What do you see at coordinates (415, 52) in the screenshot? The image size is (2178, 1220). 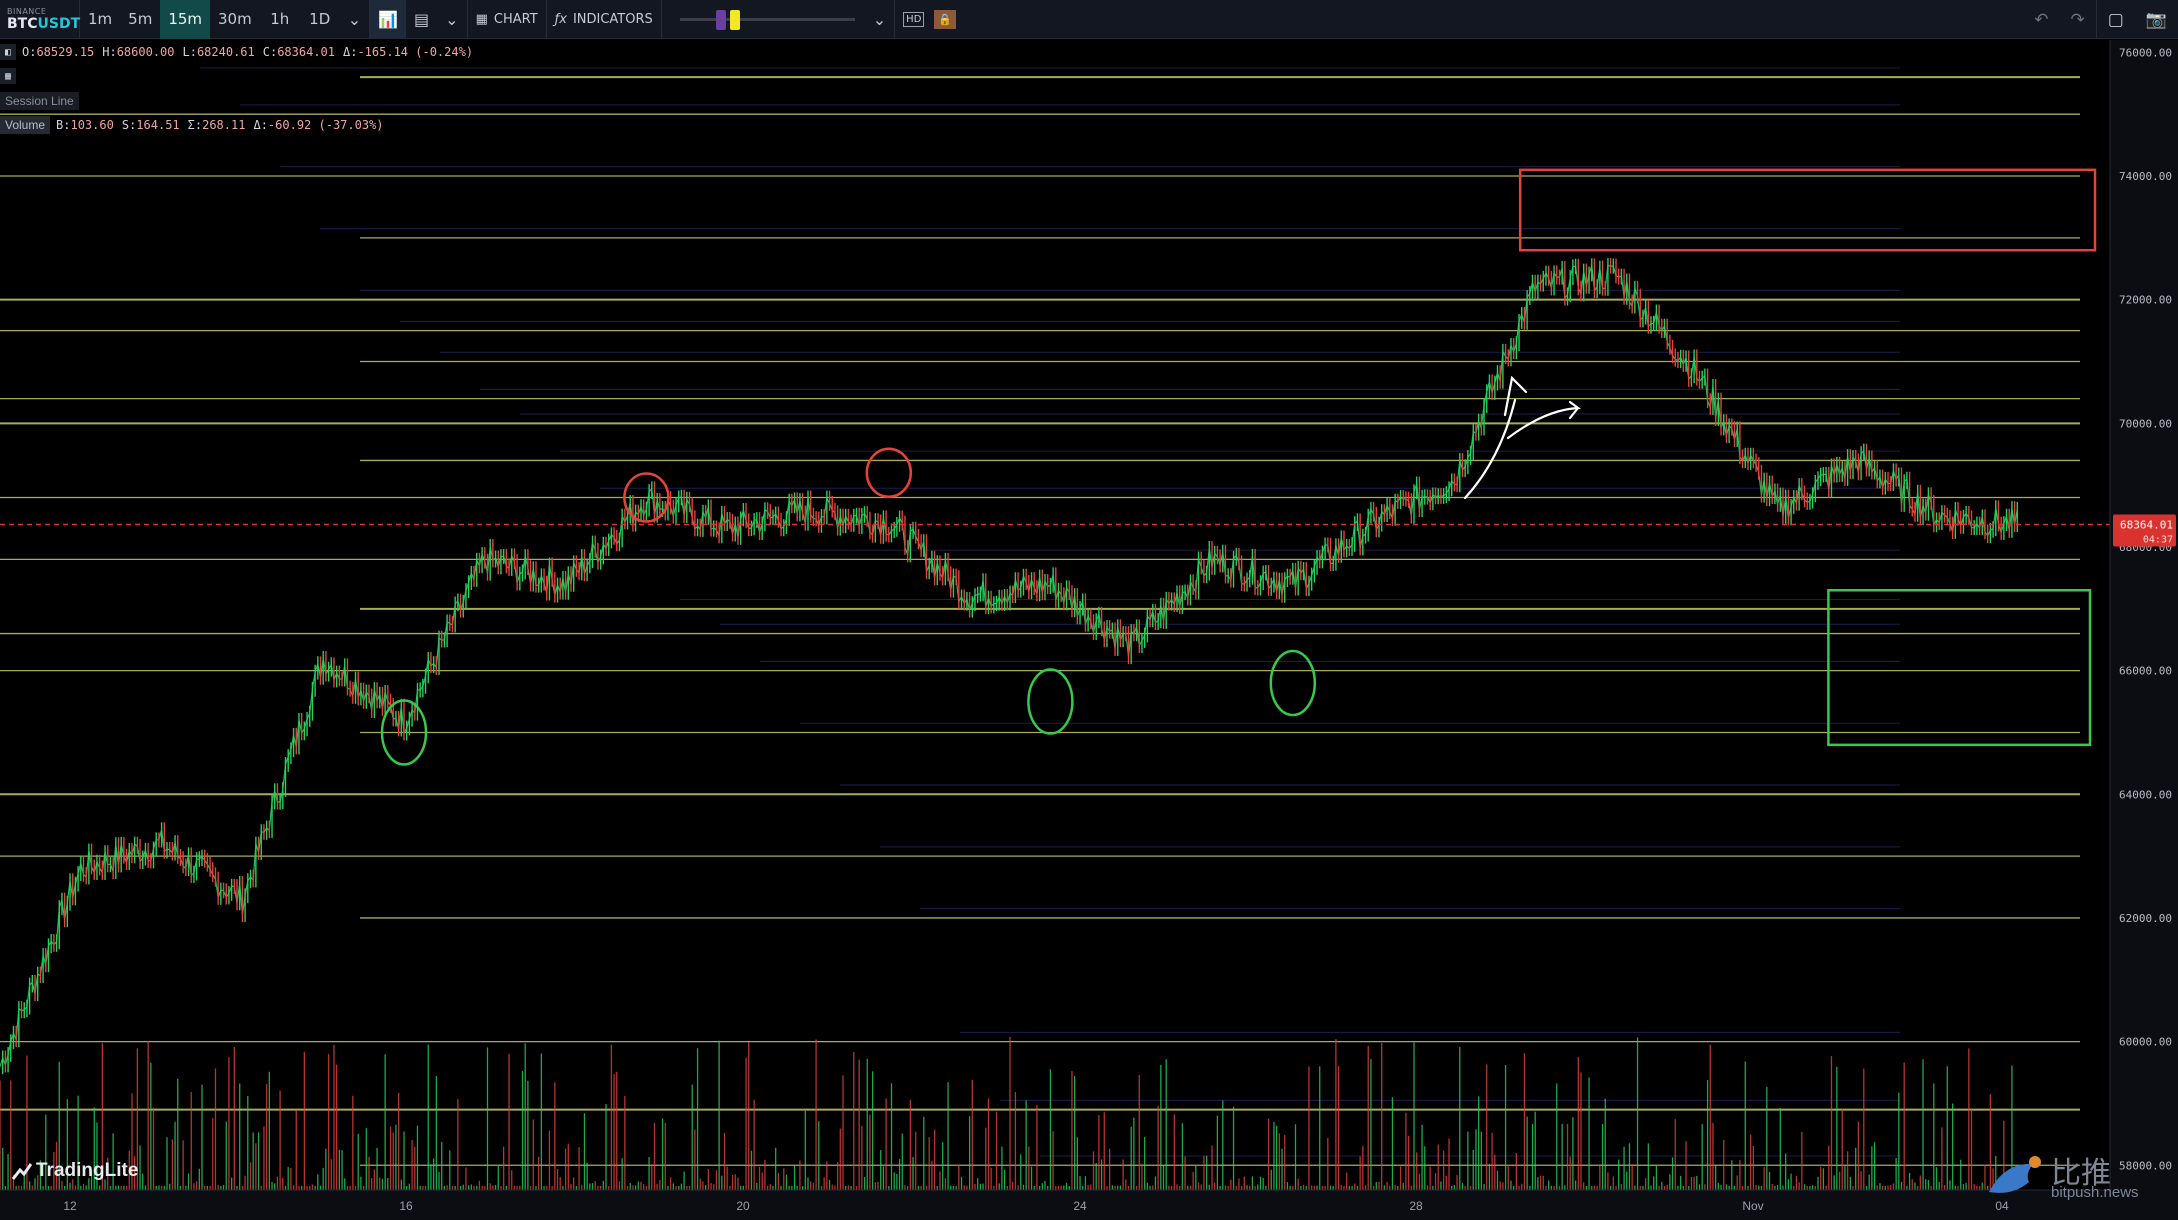 I see `ohlc-delta: -165.14 (-0.24%)` at bounding box center [415, 52].